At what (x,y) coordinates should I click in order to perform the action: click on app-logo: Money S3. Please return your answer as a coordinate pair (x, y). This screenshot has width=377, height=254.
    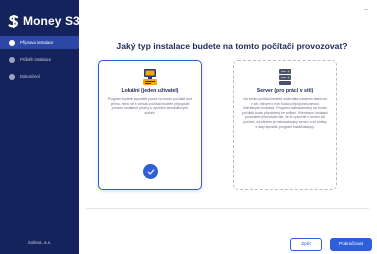
    Looking at the image, I should click on (44, 21).